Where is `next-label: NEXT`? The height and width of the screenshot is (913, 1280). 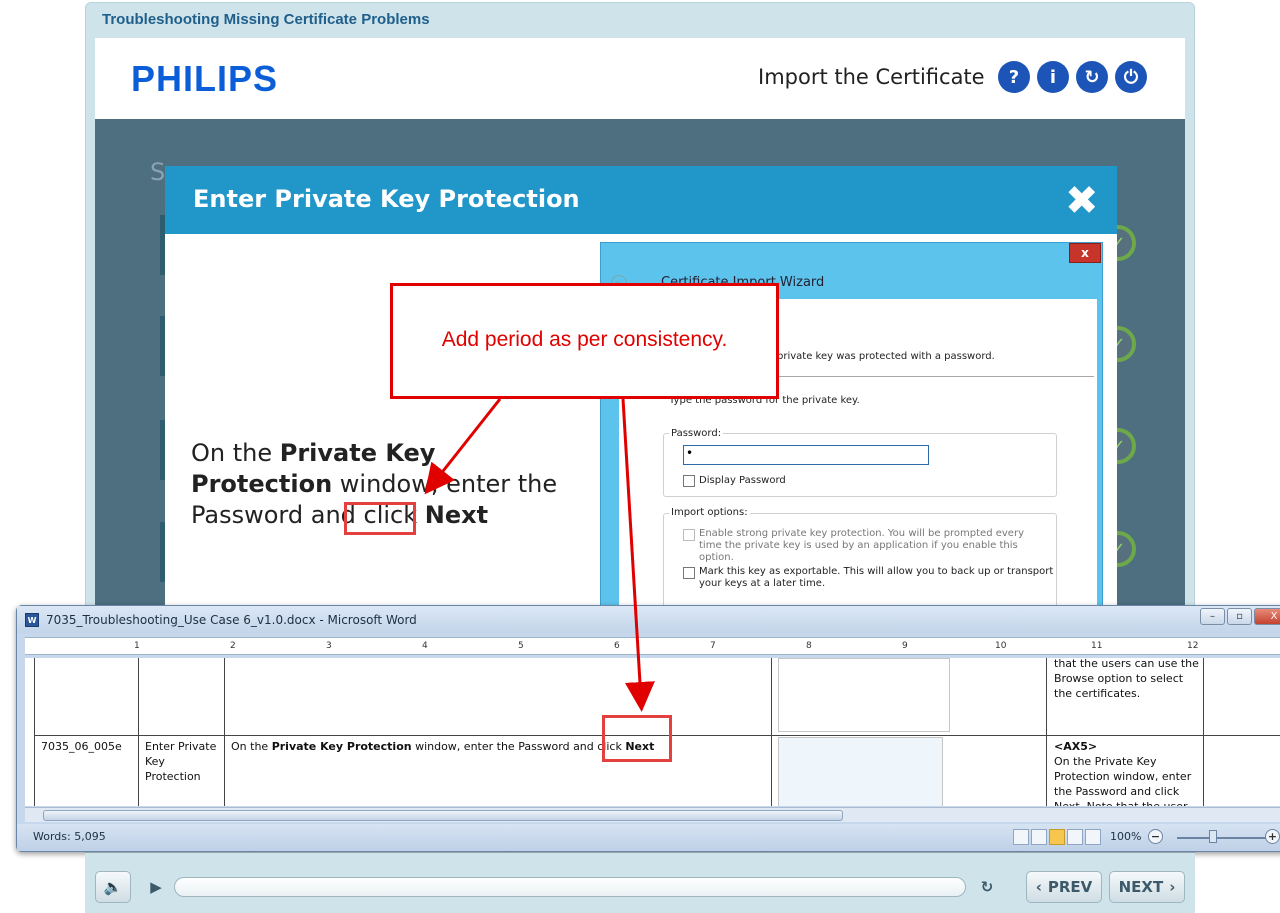
next-label: NEXT is located at coordinates (1141, 887).